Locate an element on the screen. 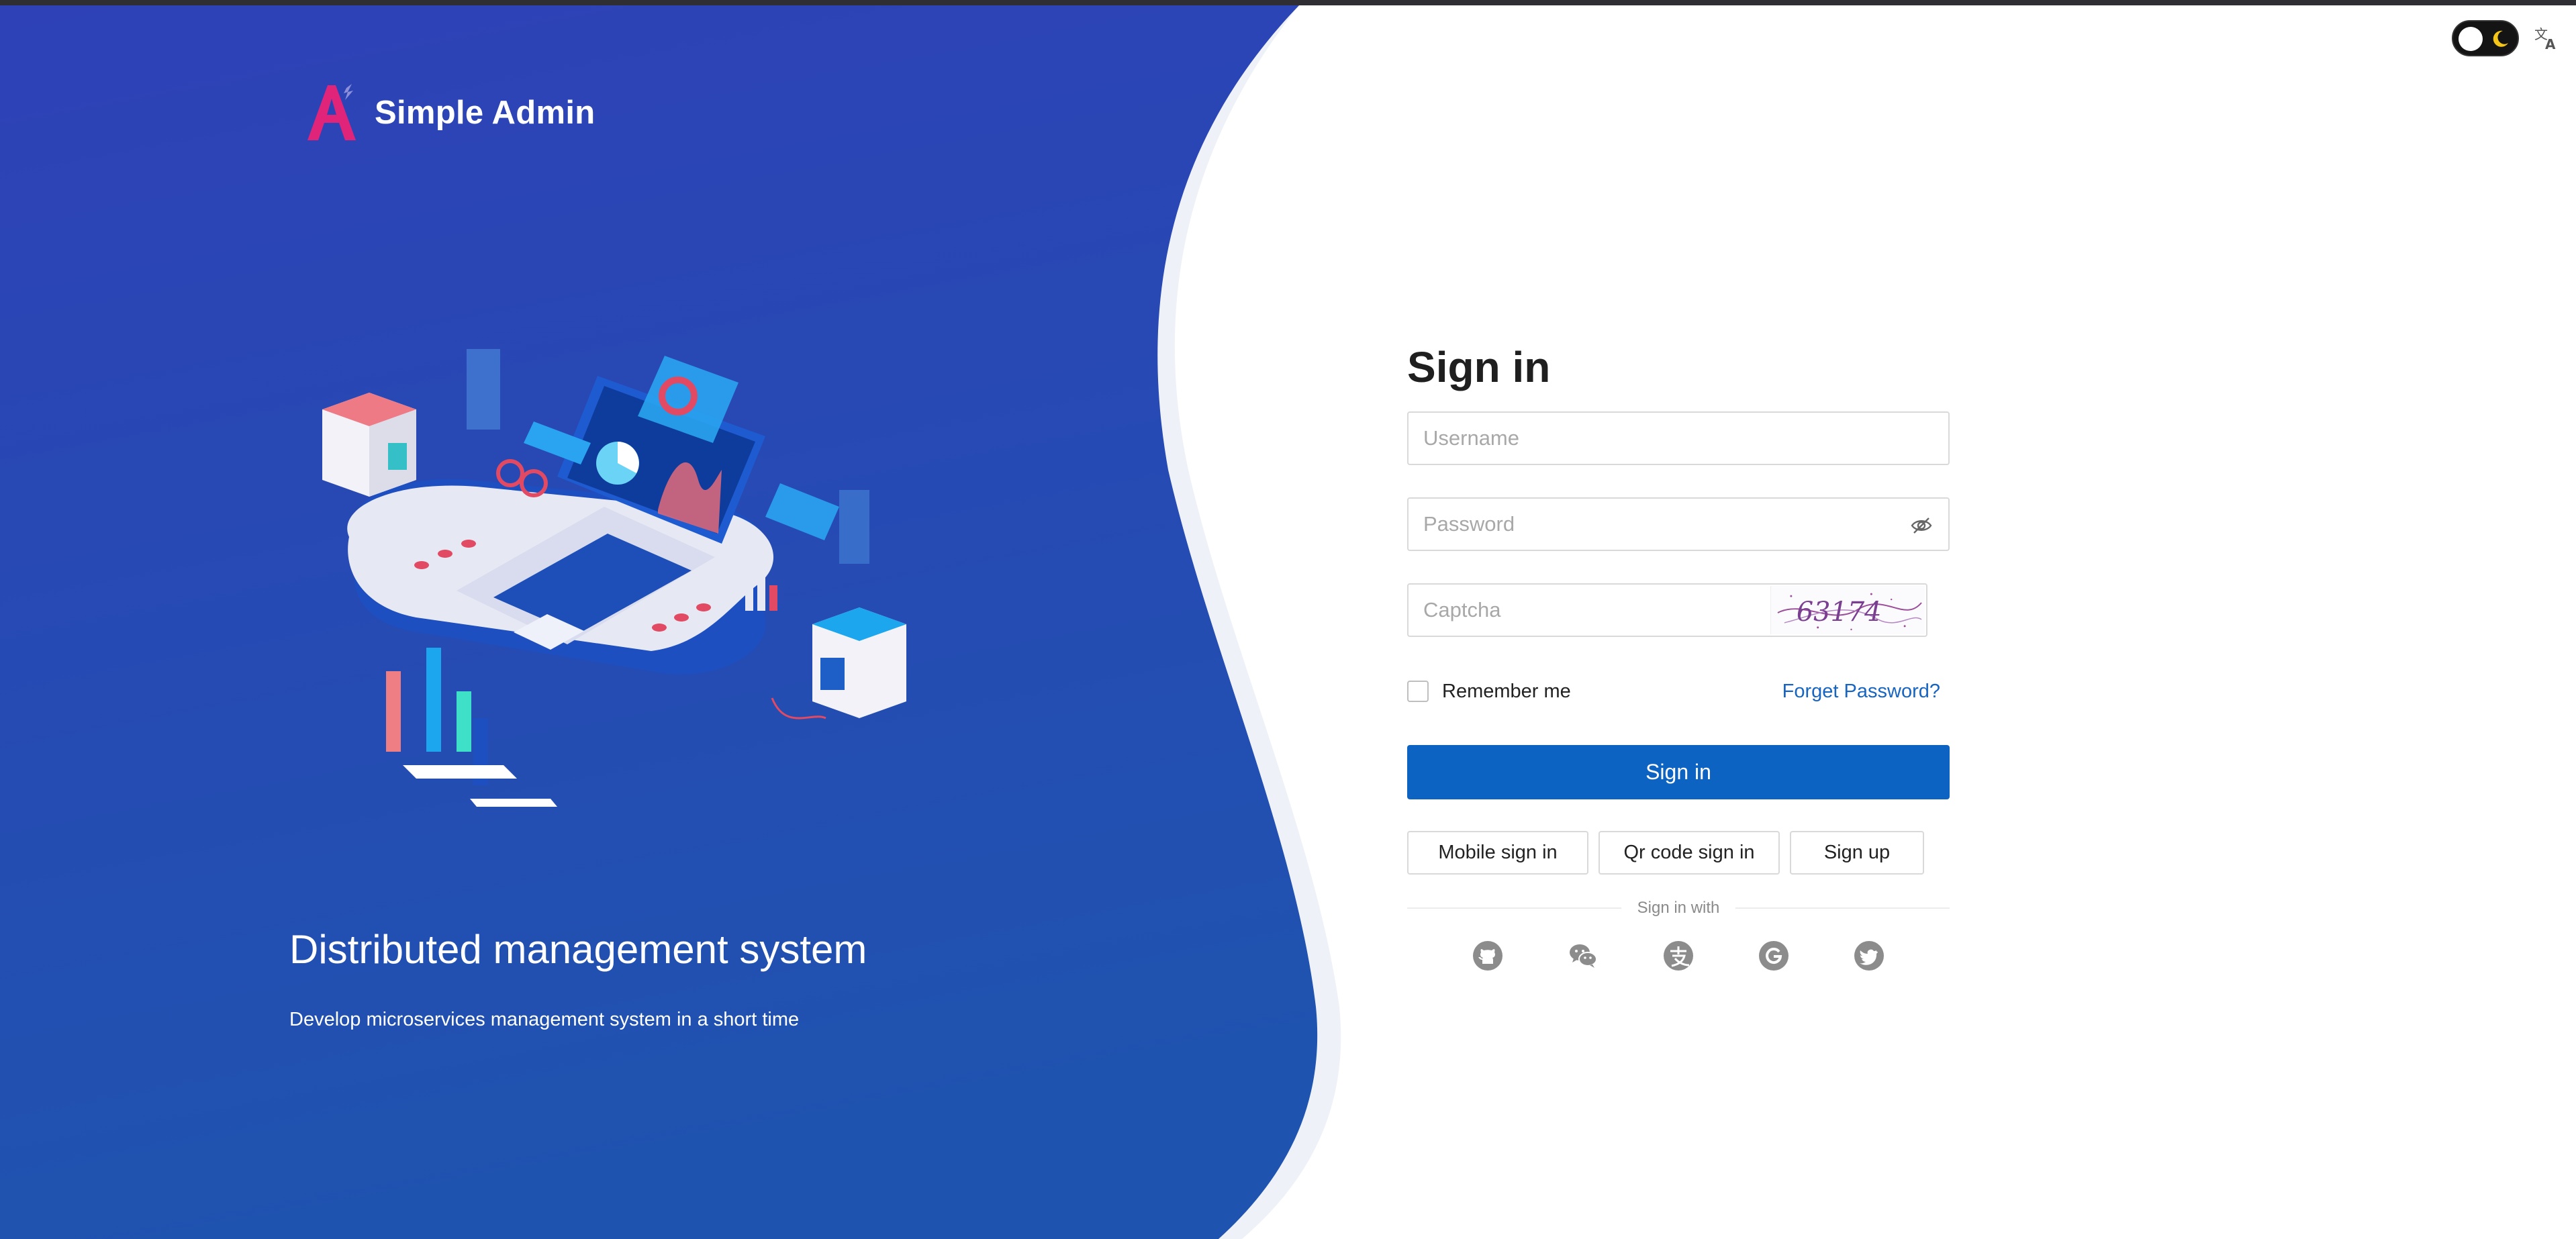 Image resolution: width=2576 pixels, height=1239 pixels. translate-icon: 文 A is located at coordinates (2546, 37).